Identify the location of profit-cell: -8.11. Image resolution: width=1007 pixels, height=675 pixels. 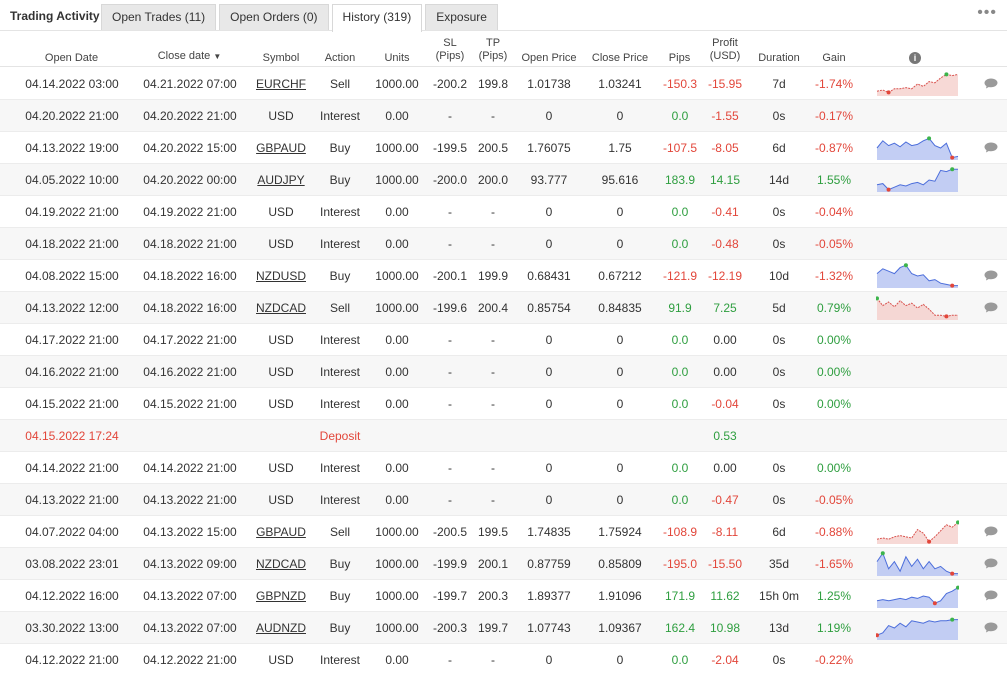
(725, 532).